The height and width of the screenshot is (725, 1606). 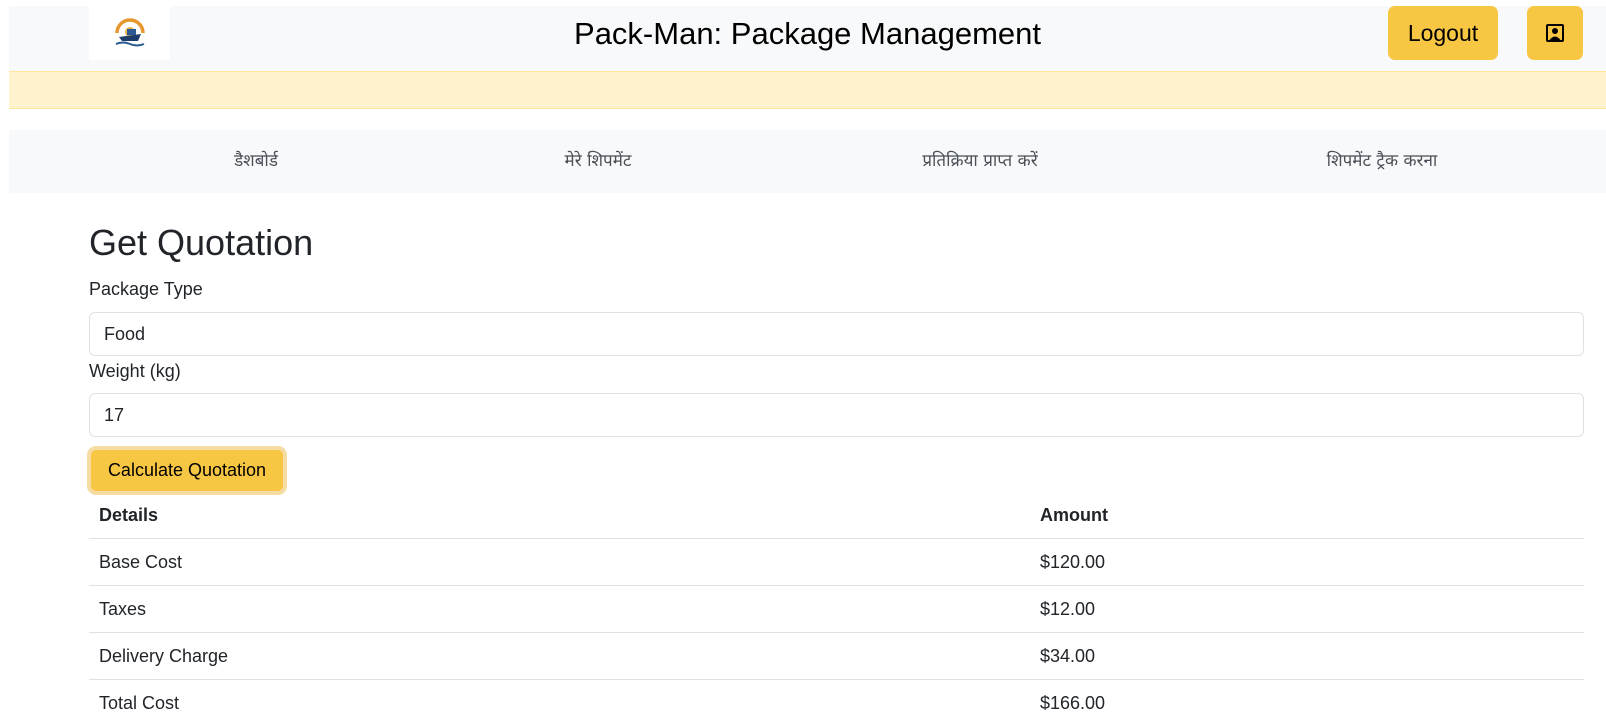 I want to click on table-header-details: Details, so click(x=129, y=515).